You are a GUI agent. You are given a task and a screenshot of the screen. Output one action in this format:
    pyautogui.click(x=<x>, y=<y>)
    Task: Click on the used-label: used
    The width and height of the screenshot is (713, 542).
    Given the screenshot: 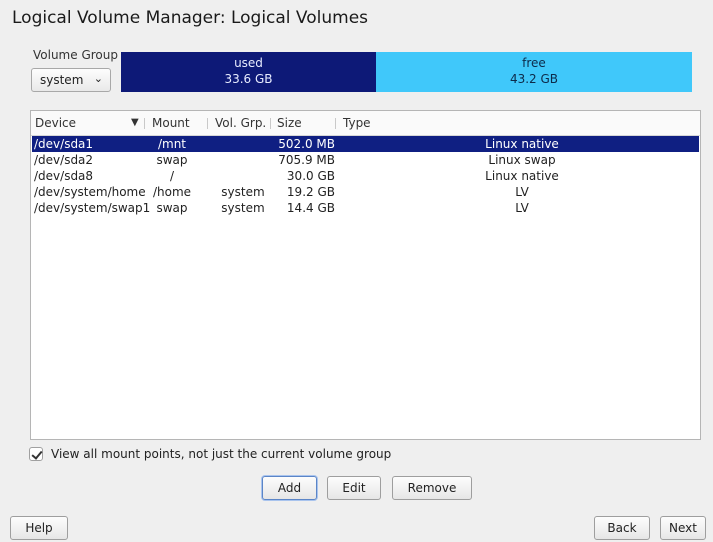 What is the action you would take?
    pyautogui.click(x=248, y=63)
    